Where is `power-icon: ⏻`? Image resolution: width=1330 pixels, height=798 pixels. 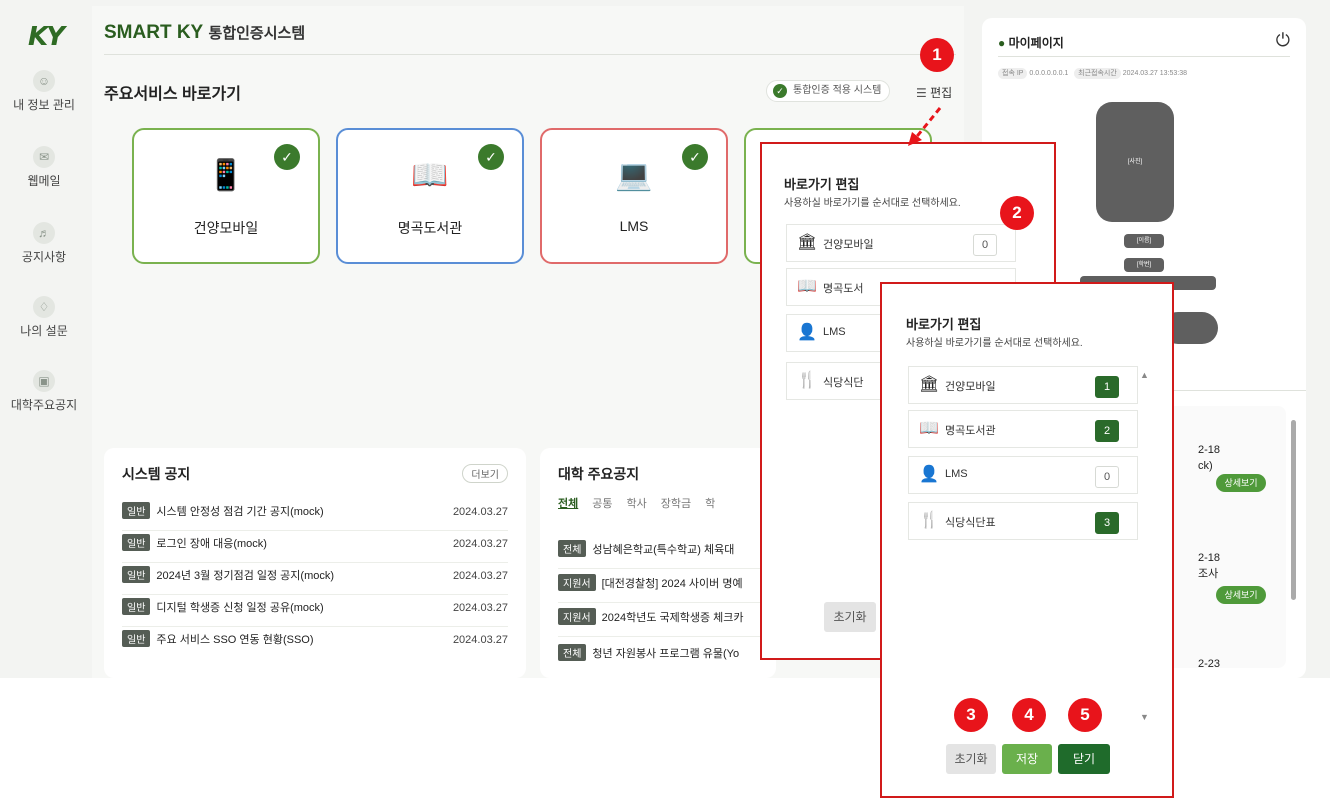
power-icon: ⏻ is located at coordinates (1283, 40).